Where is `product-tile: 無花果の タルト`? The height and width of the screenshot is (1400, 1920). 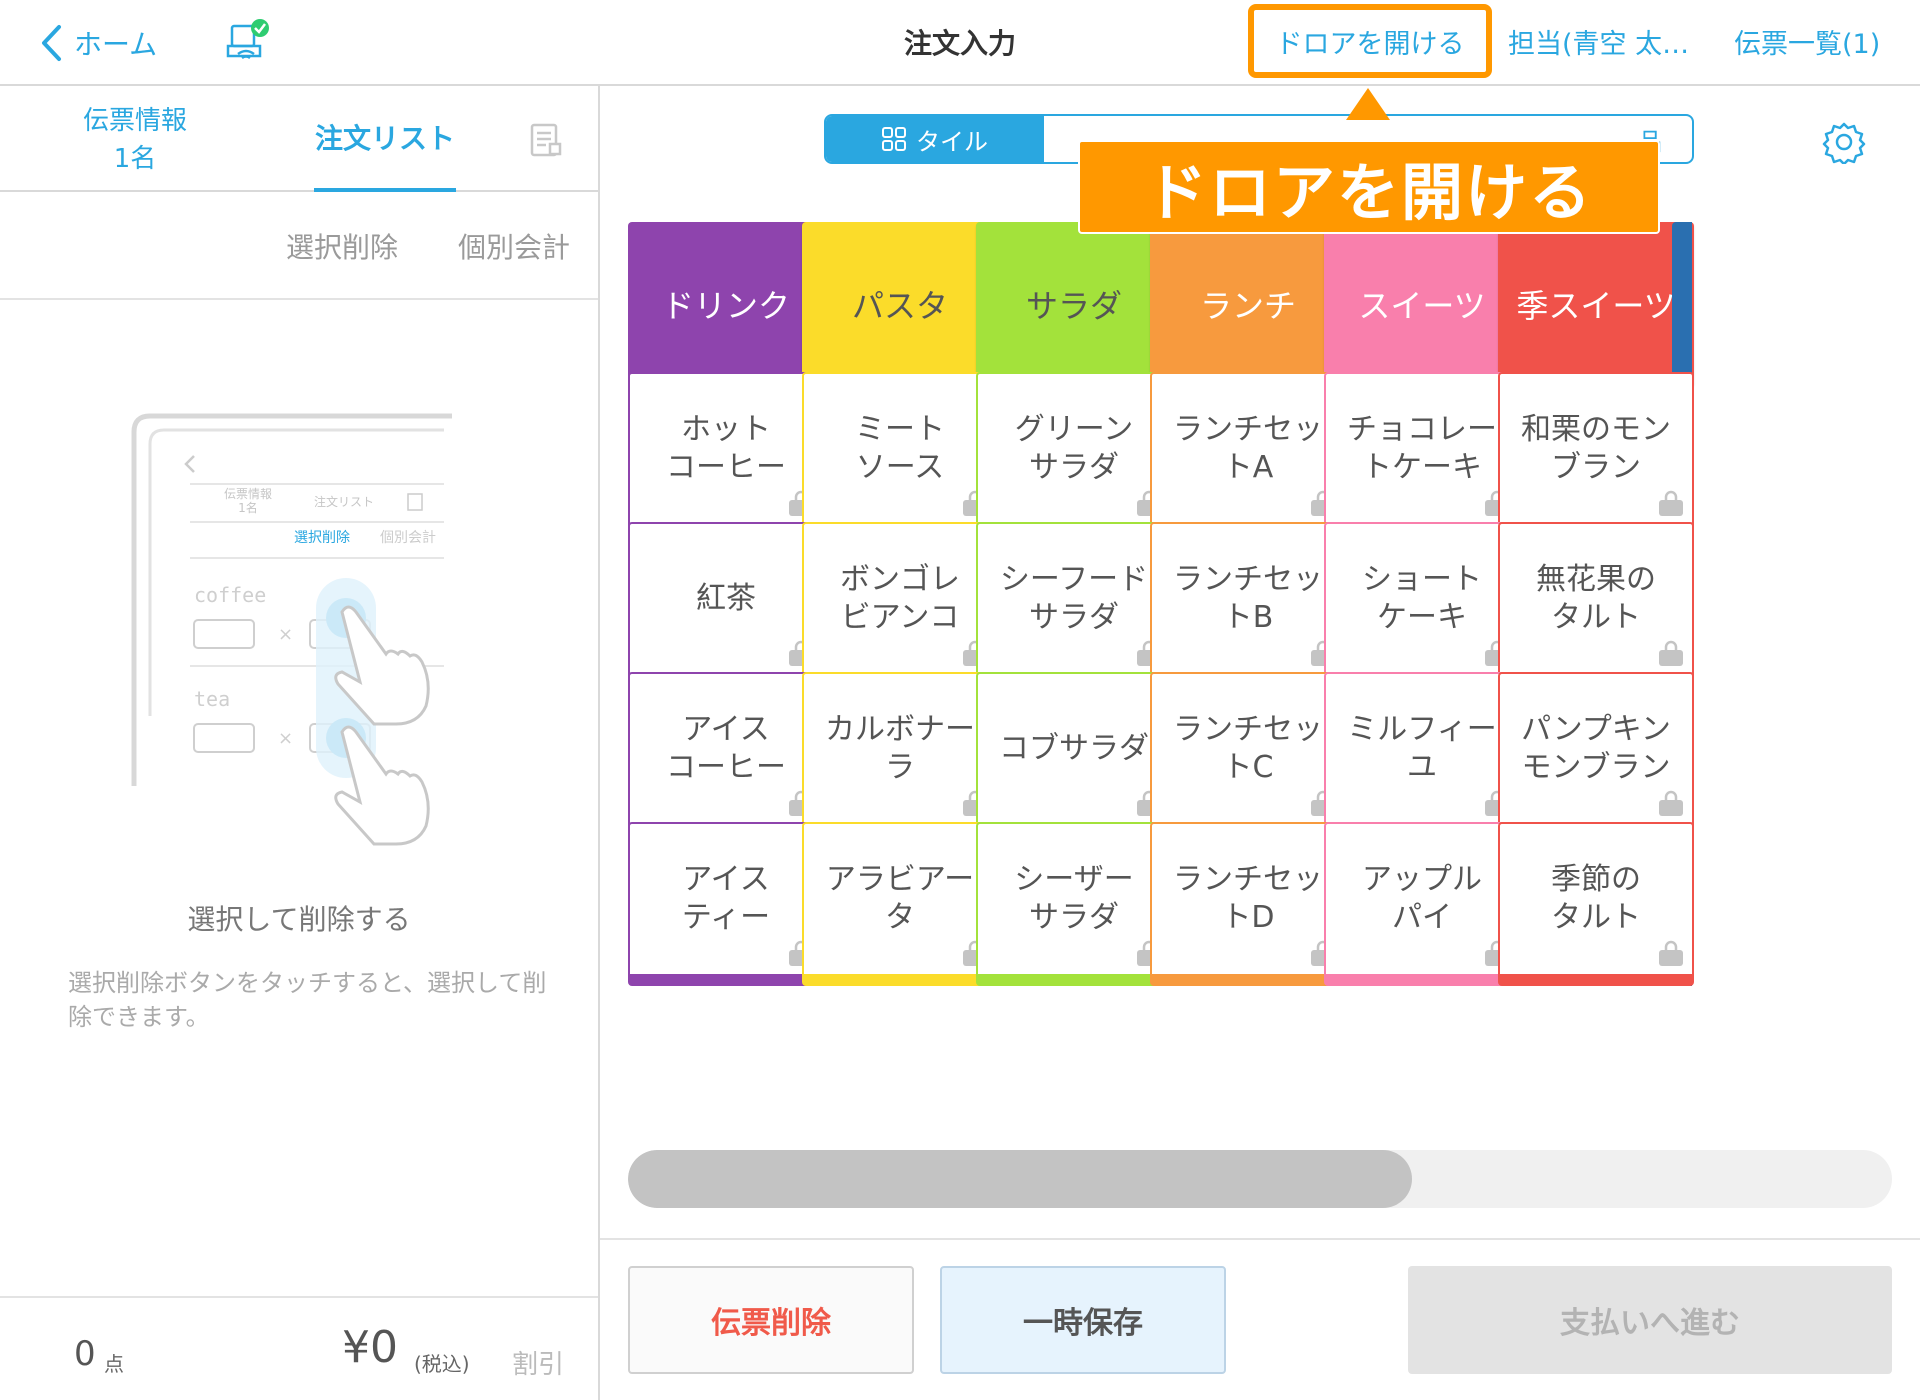
product-tile: 無花果の タルト is located at coordinates (1596, 604).